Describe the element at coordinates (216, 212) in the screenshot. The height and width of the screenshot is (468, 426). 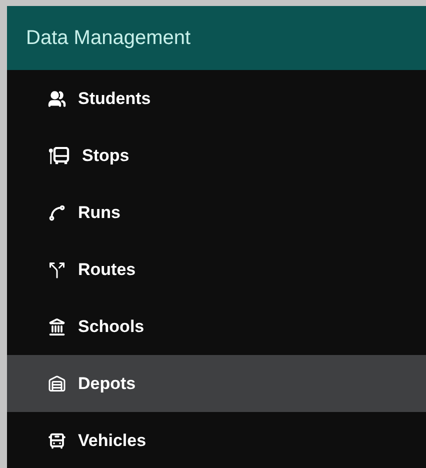
I see `menu-item: Runs` at that location.